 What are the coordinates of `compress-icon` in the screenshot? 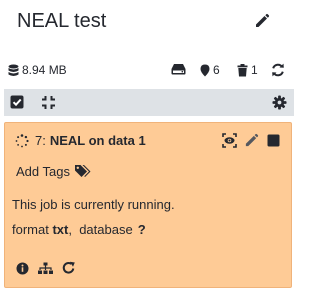 It's located at (48, 102).